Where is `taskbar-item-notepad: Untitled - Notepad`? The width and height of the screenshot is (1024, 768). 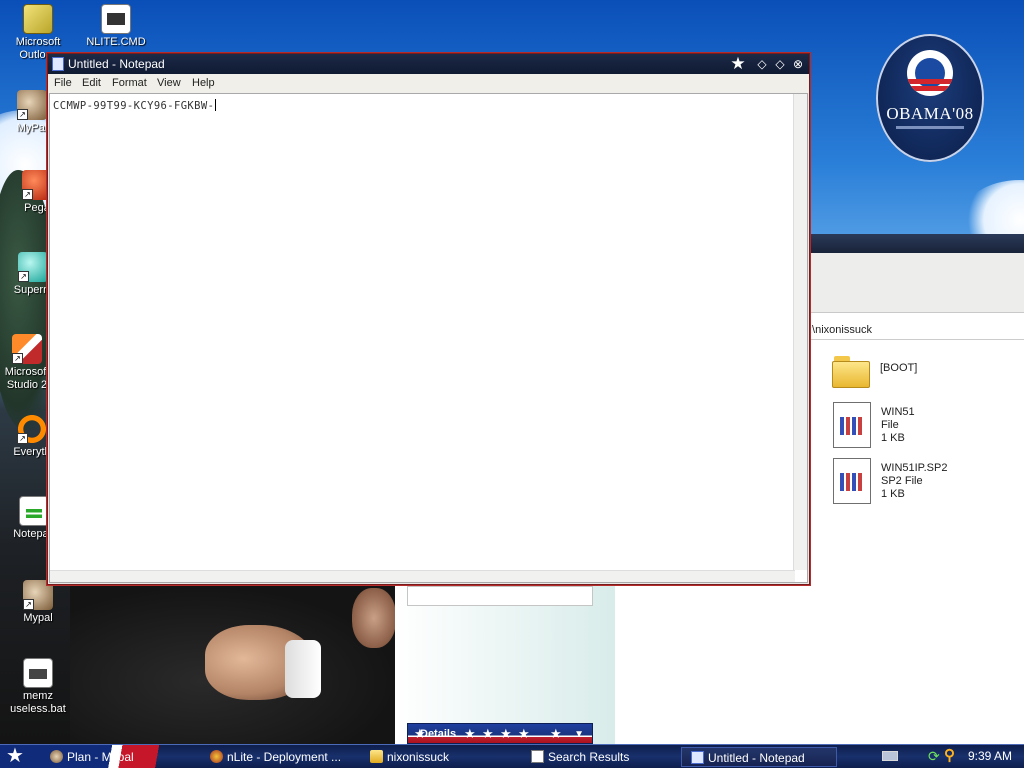 taskbar-item-notepad: Untitled - Notepad is located at coordinates (759, 757).